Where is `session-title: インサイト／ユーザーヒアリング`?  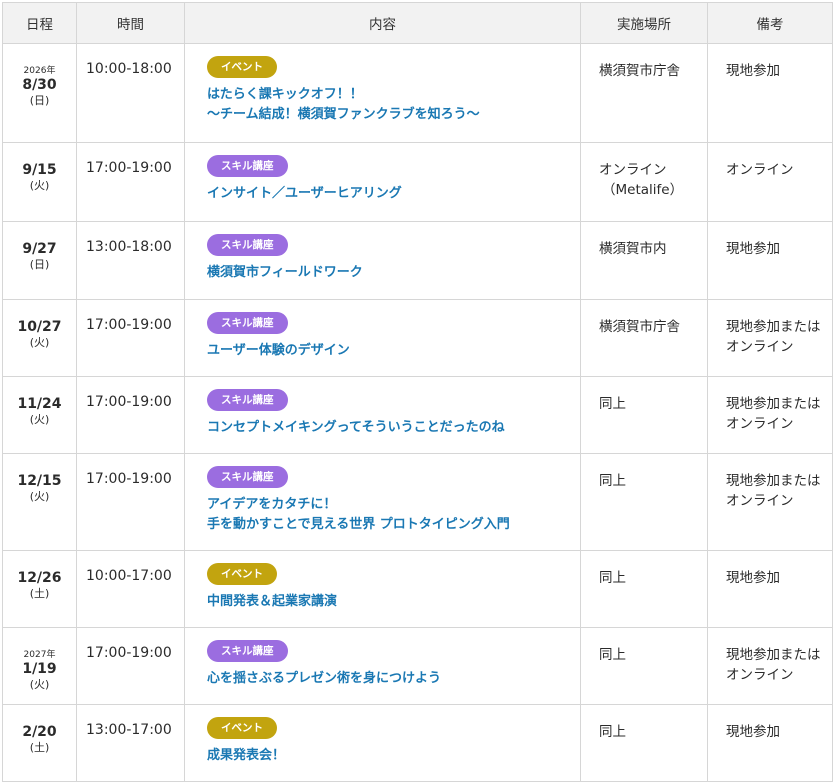
session-title: インサイト／ユーザーヒアリング is located at coordinates (393, 194).